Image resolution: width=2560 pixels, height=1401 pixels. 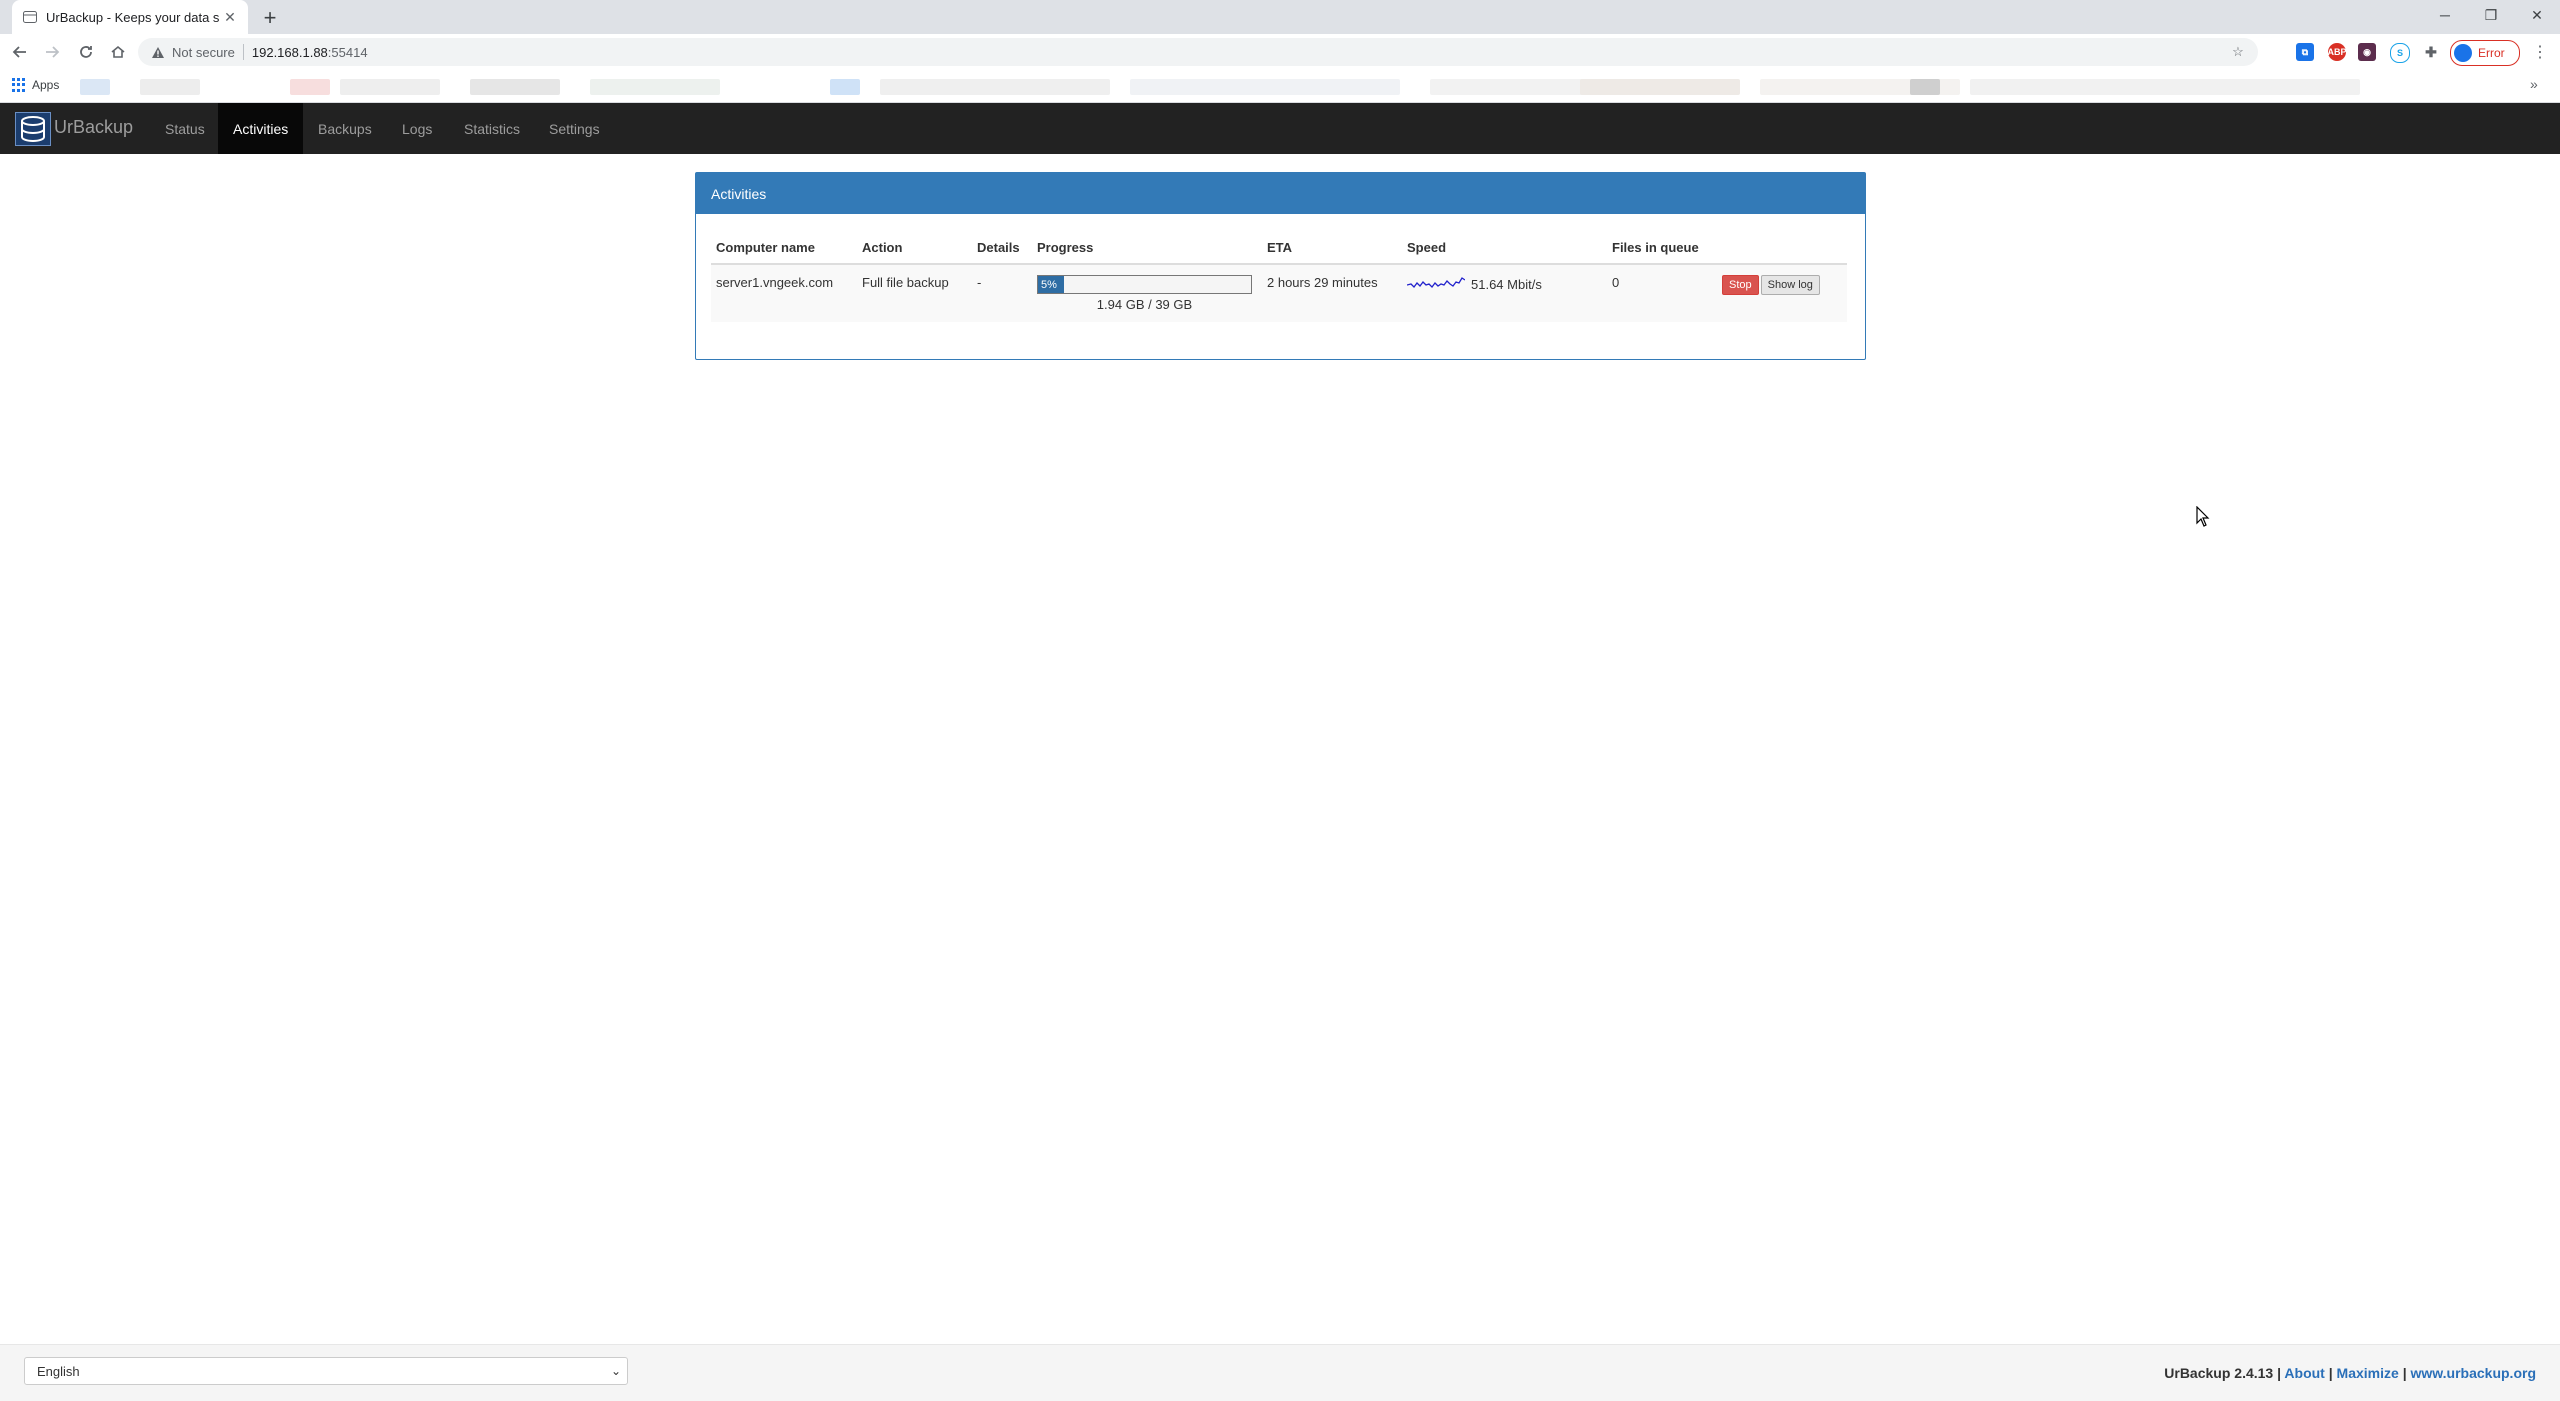 What do you see at coordinates (2537, 15) in the screenshot?
I see `close-window-icon: ✕` at bounding box center [2537, 15].